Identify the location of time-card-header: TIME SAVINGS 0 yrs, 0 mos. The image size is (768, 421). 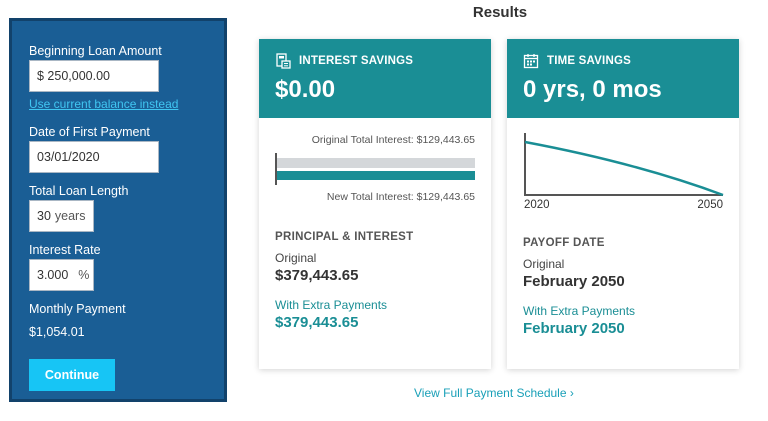
(623, 78).